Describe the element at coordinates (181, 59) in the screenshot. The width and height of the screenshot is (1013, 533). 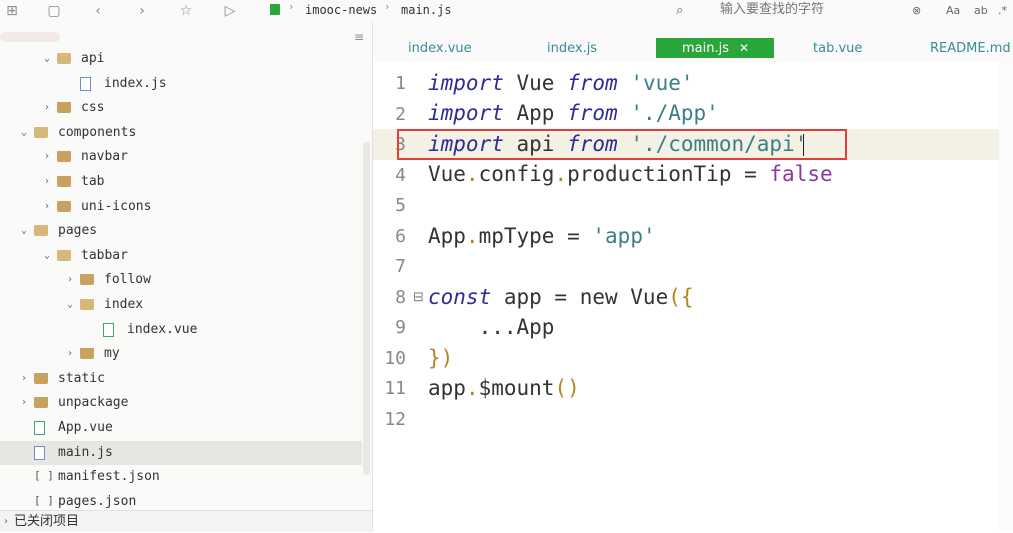
I see `tree-item: ⌄ api` at that location.